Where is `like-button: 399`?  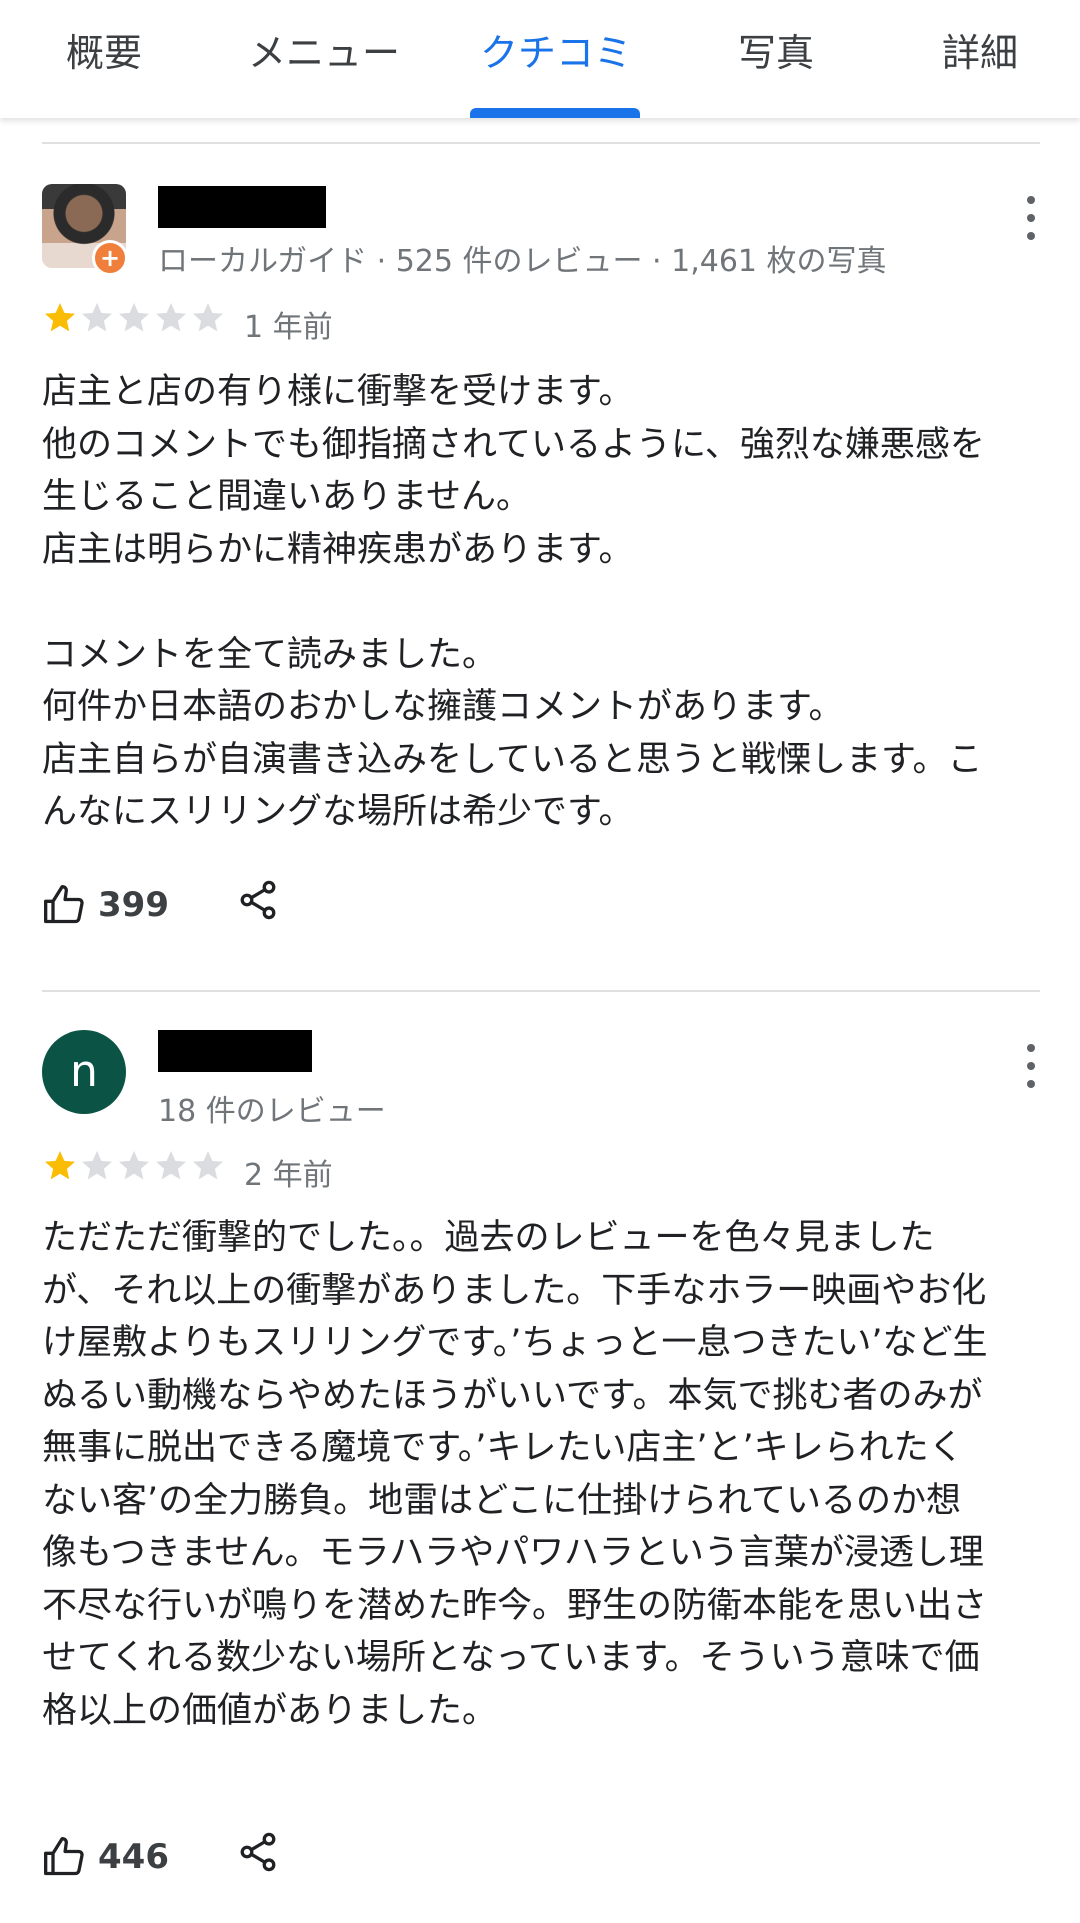
like-button: 399 is located at coordinates (105, 905).